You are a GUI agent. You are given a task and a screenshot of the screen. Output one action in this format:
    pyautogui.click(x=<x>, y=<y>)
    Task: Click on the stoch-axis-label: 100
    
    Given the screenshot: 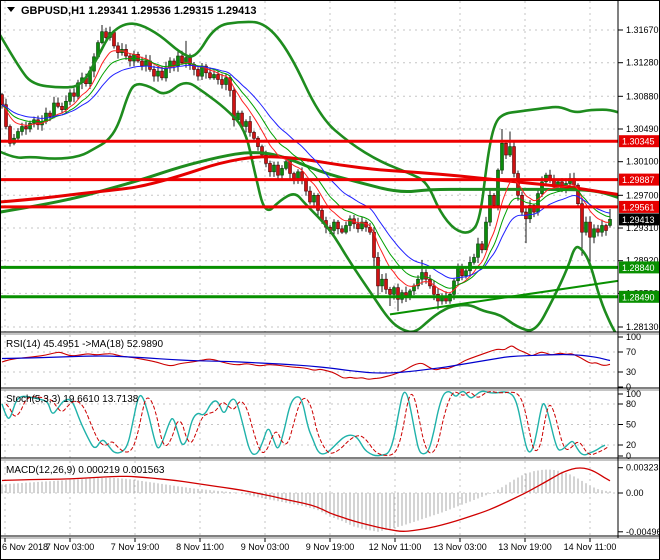 What is the action you would take?
    pyautogui.click(x=633, y=394)
    